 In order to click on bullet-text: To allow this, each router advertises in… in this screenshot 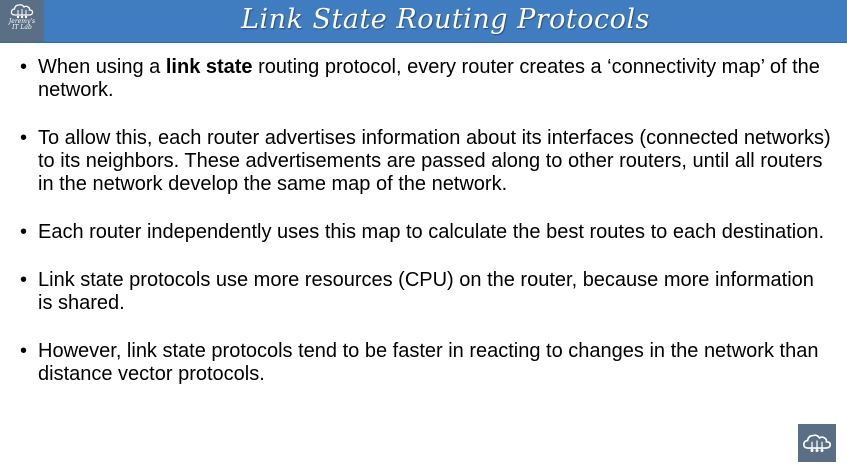, I will do `click(434, 161)`.